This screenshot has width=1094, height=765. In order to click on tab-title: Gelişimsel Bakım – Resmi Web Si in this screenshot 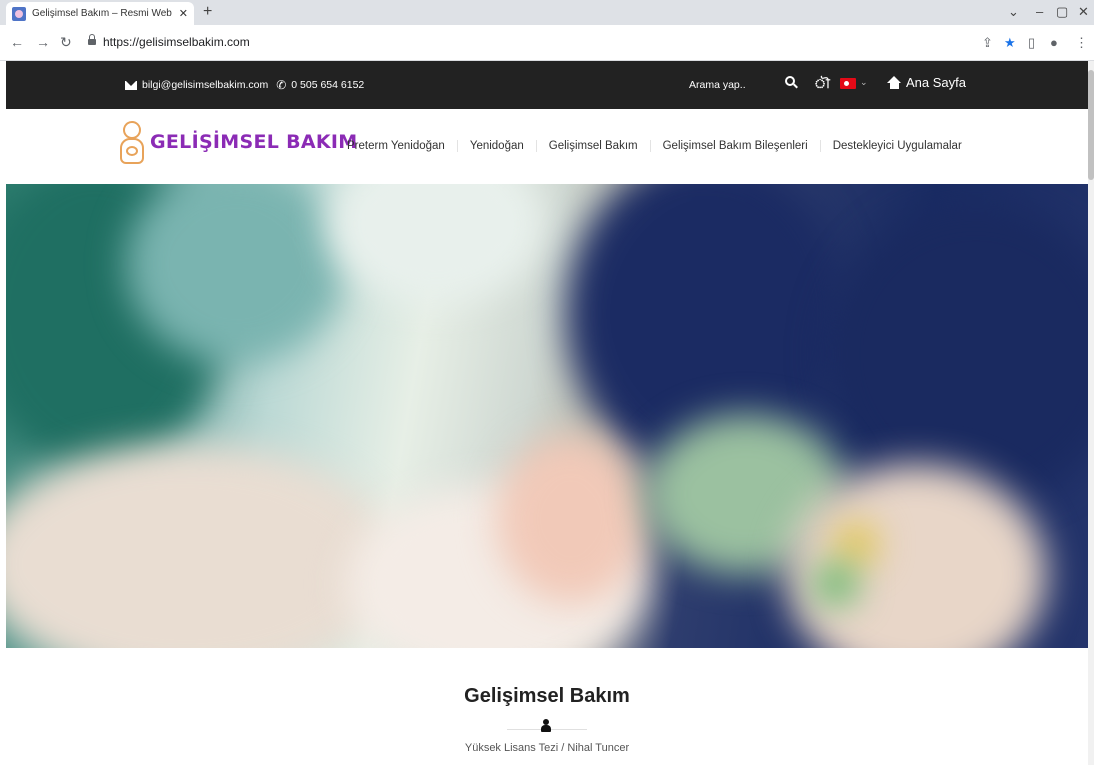, I will do `click(103, 13)`.